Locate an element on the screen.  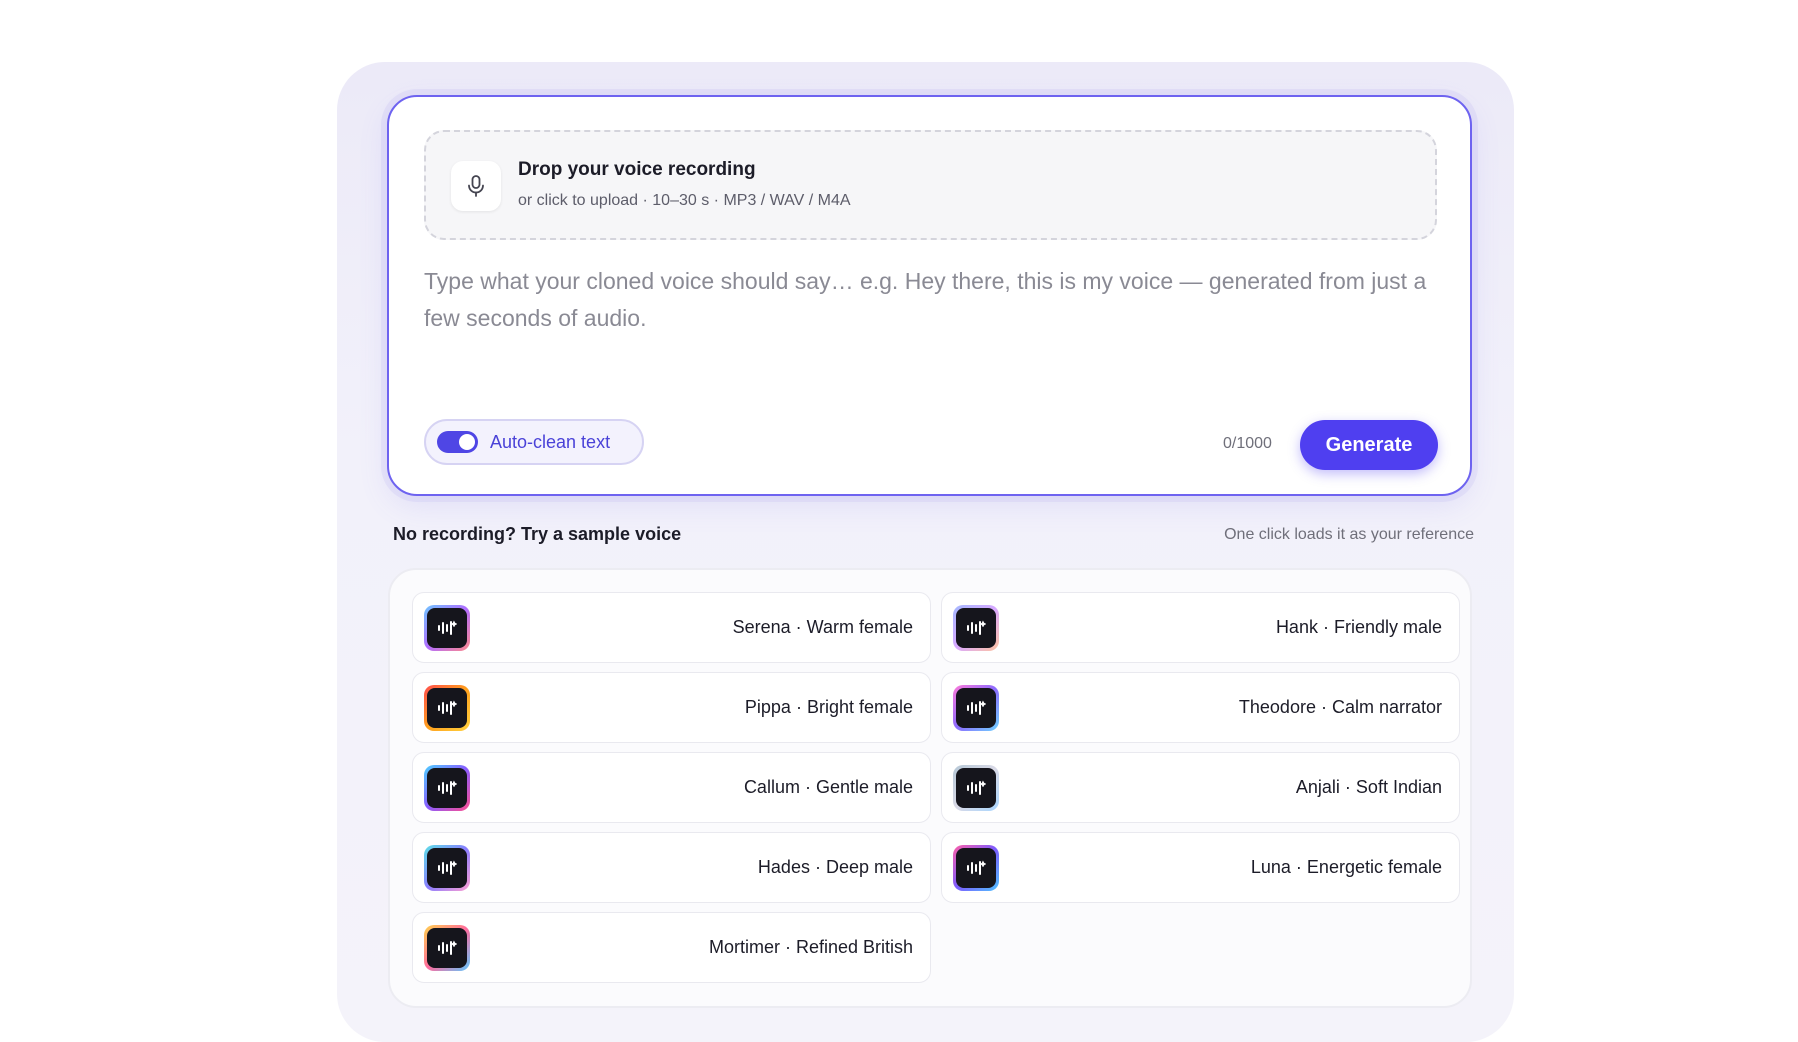
voice-card-hades: Hades · Deep male is located at coordinates (671, 867).